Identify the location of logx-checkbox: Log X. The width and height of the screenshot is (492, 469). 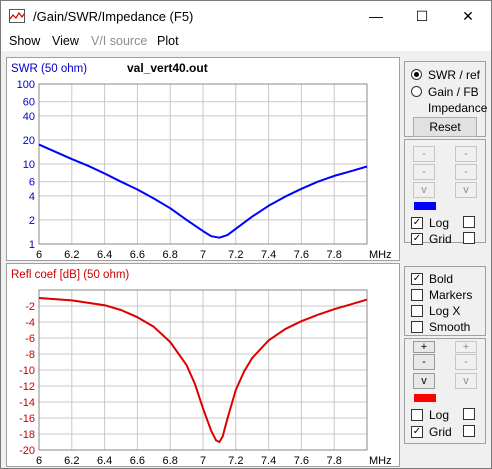
(435, 310).